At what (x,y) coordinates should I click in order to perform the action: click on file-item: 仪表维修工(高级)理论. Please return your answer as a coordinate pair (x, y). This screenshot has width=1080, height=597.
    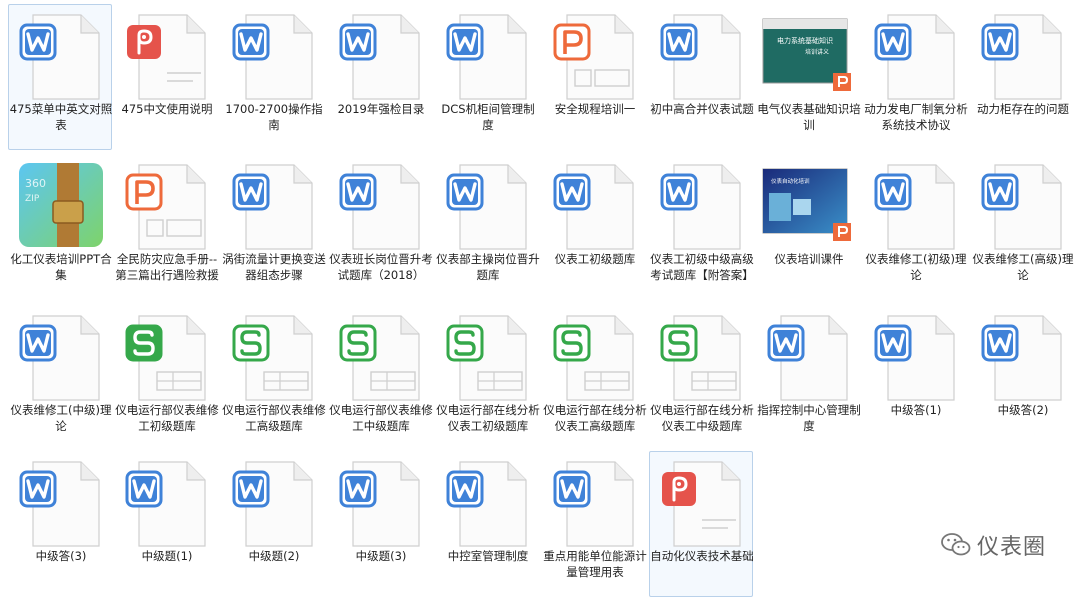
    Looking at the image, I should click on (1022, 227).